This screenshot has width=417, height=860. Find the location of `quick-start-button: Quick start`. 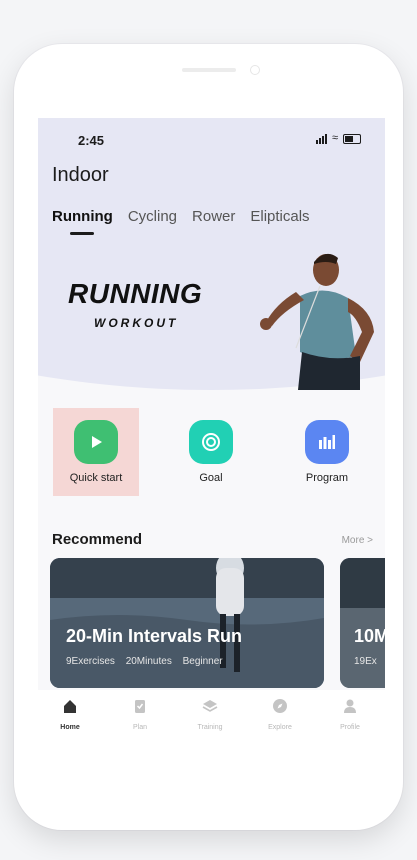

quick-start-button: Quick start is located at coordinates (96, 452).